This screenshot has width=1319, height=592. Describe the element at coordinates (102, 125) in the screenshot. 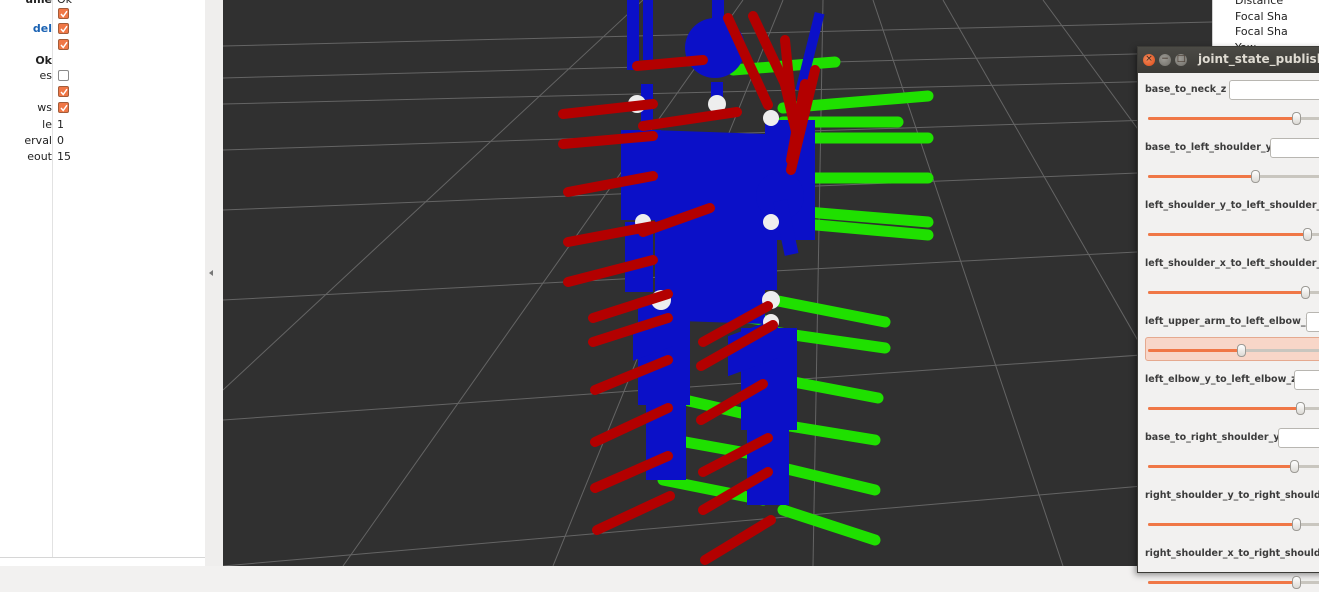

I see `property-row: le 1` at that location.